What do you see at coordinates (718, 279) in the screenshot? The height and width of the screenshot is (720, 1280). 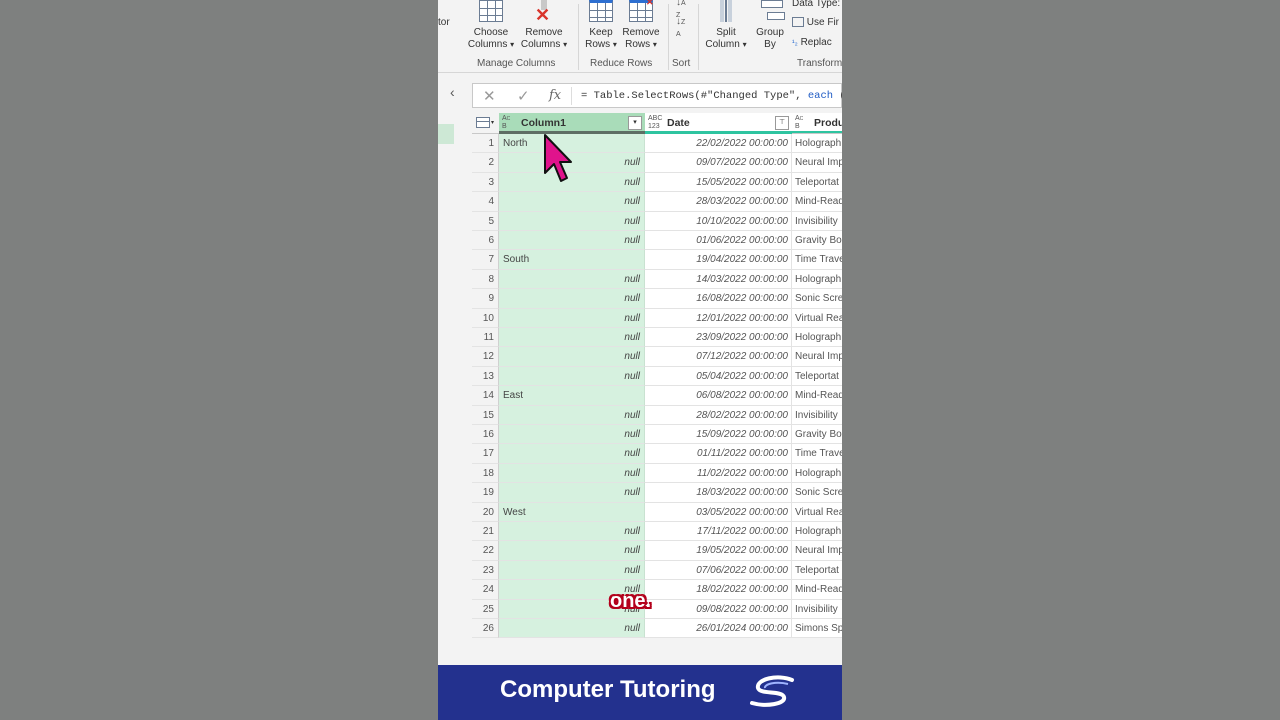 I see `cell-date: 14/03/2022 00:00:00` at bounding box center [718, 279].